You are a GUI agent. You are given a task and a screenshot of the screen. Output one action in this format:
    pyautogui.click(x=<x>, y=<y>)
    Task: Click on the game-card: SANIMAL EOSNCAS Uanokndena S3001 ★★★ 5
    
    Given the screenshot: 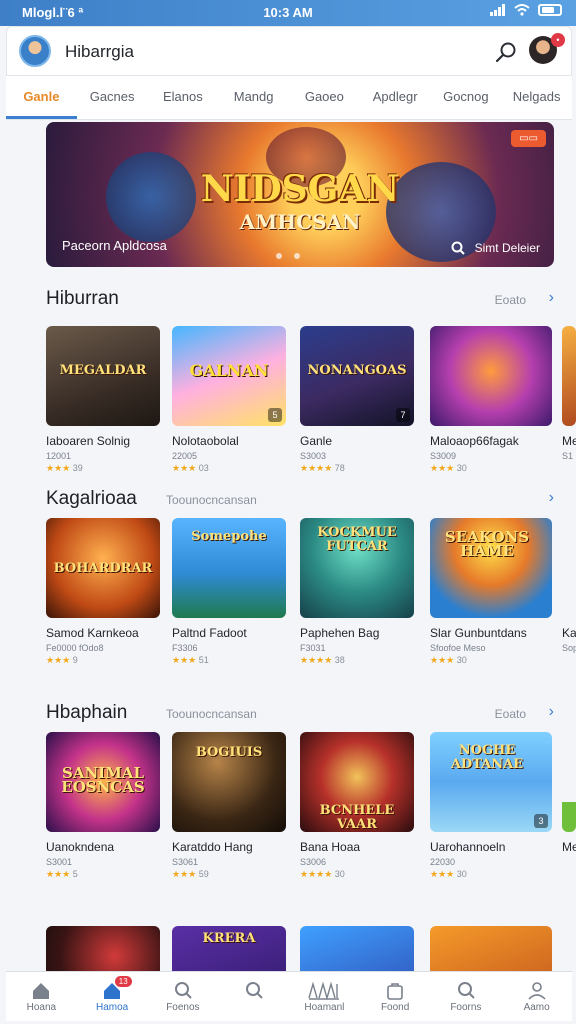 What is the action you would take?
    pyautogui.click(x=104, y=806)
    